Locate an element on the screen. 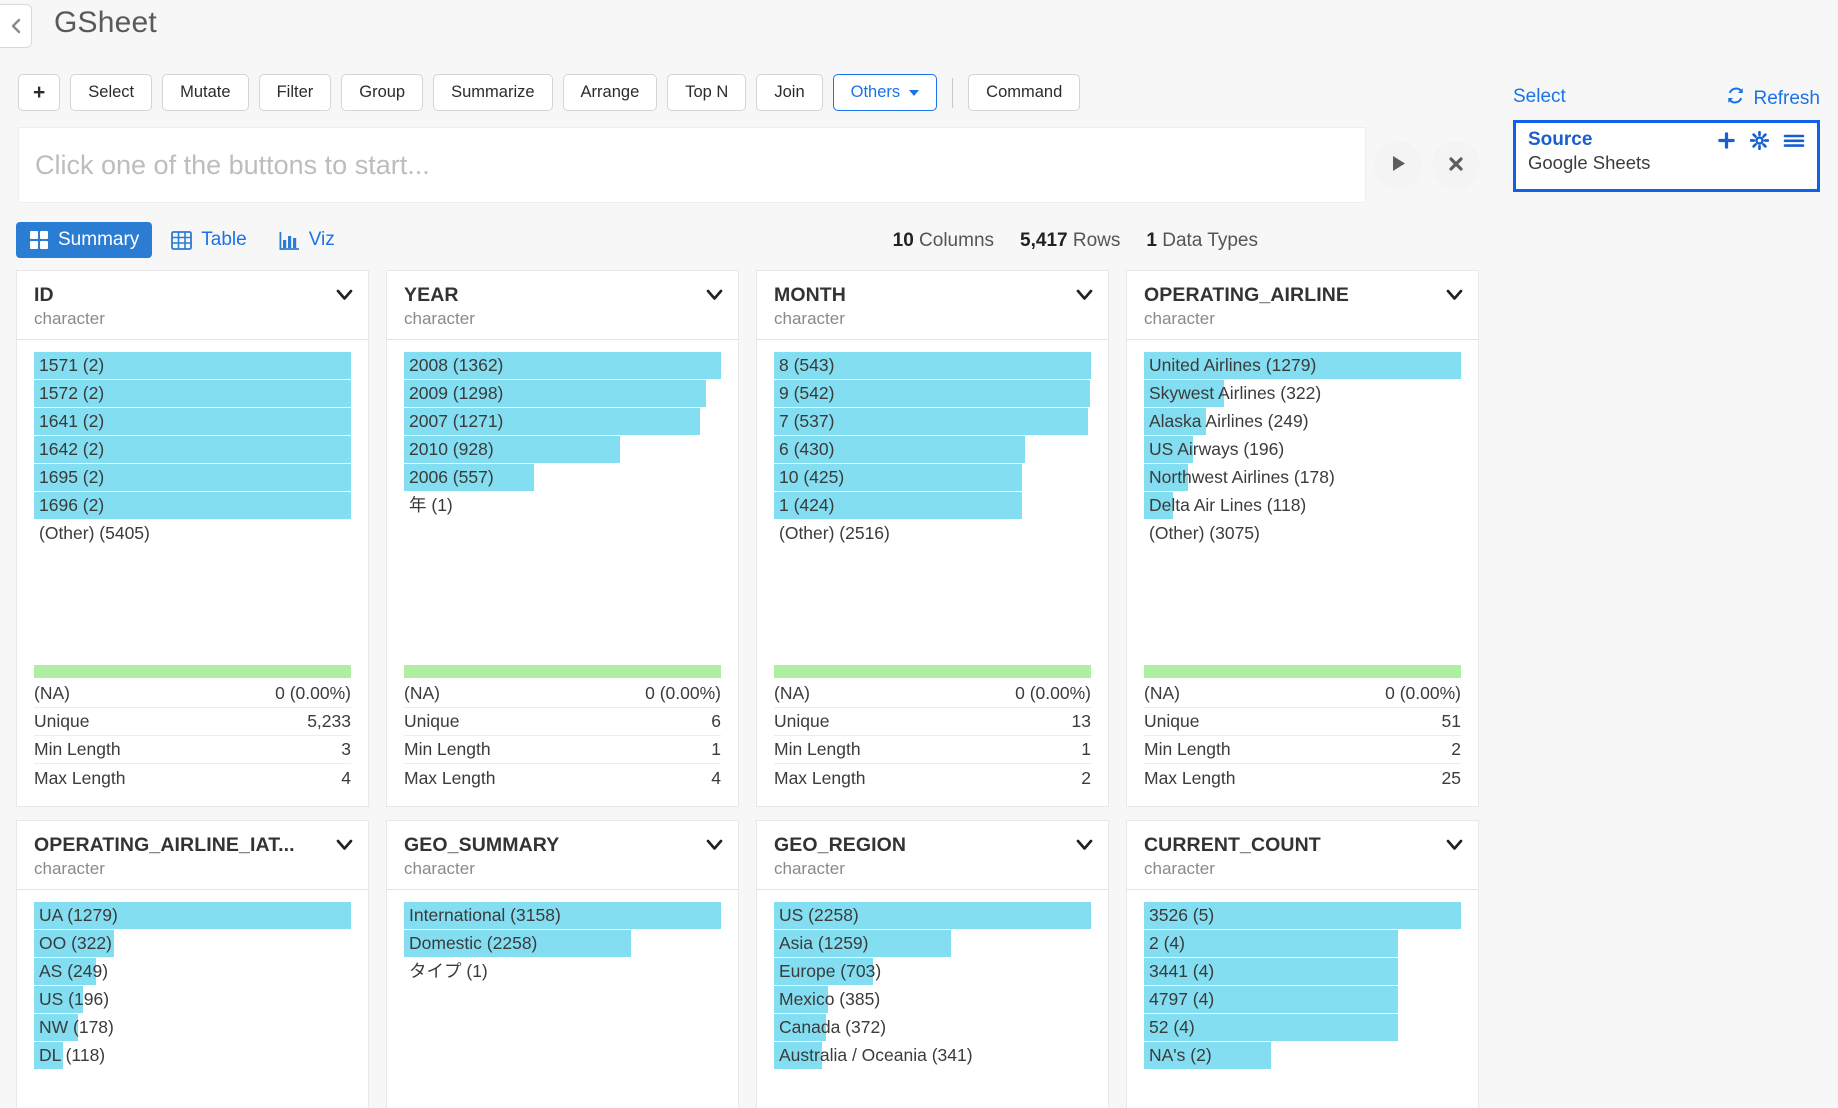 Image resolution: width=1838 pixels, height=1108 pixels. level-row: Mexico (385) is located at coordinates (932, 1000).